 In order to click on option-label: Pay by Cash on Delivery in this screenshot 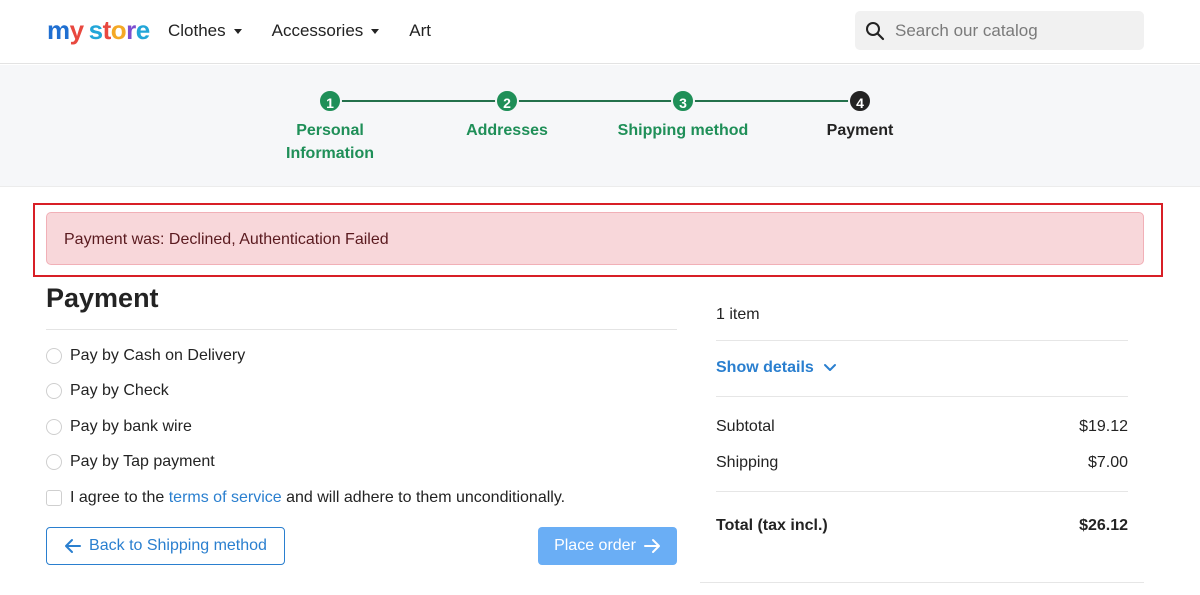, I will do `click(158, 355)`.